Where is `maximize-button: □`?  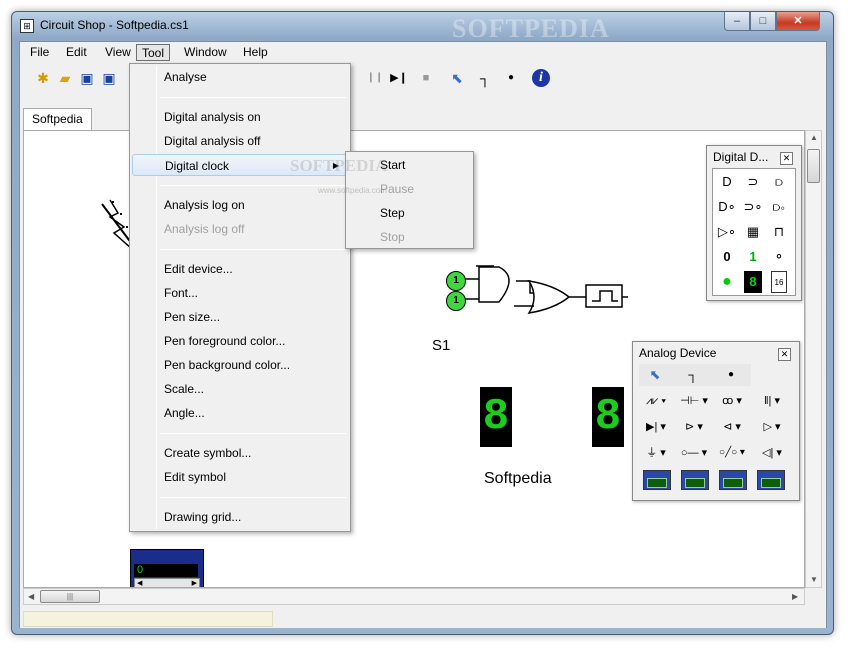 maximize-button: □ is located at coordinates (763, 21).